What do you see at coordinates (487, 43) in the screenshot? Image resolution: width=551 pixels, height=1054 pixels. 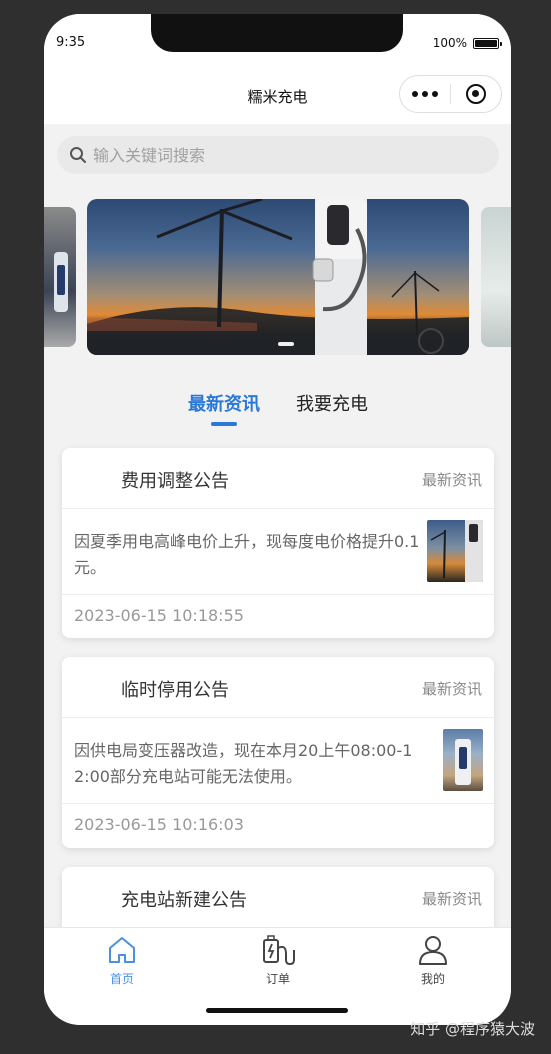 I see `battery-icon` at bounding box center [487, 43].